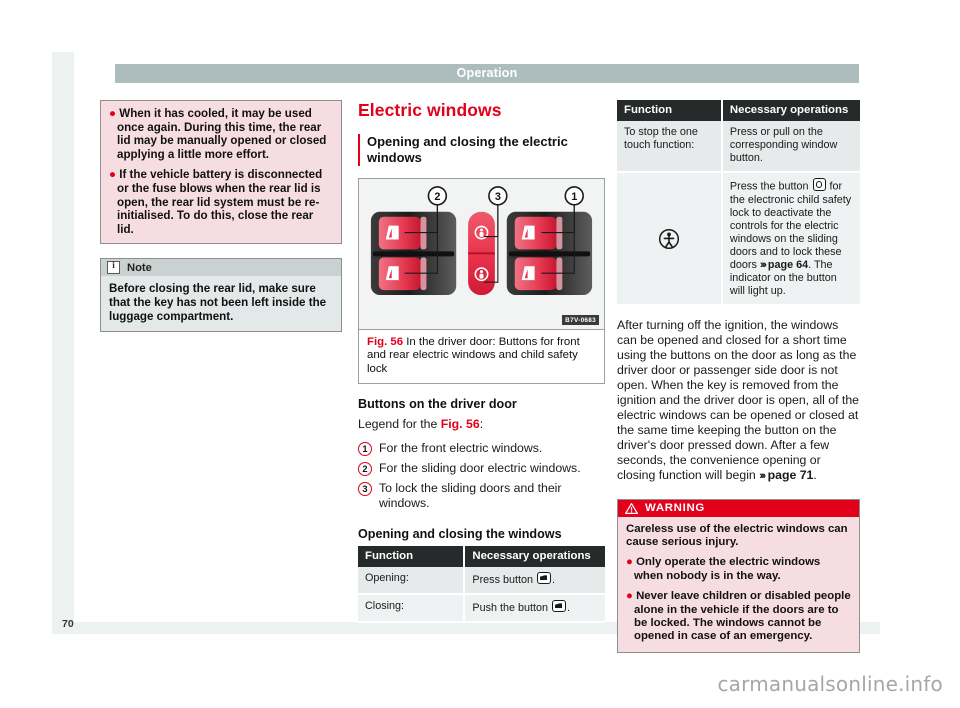 The height and width of the screenshot is (708, 960). What do you see at coordinates (412, 581) in the screenshot?
I see `table-cell-function: Opening:` at bounding box center [412, 581].